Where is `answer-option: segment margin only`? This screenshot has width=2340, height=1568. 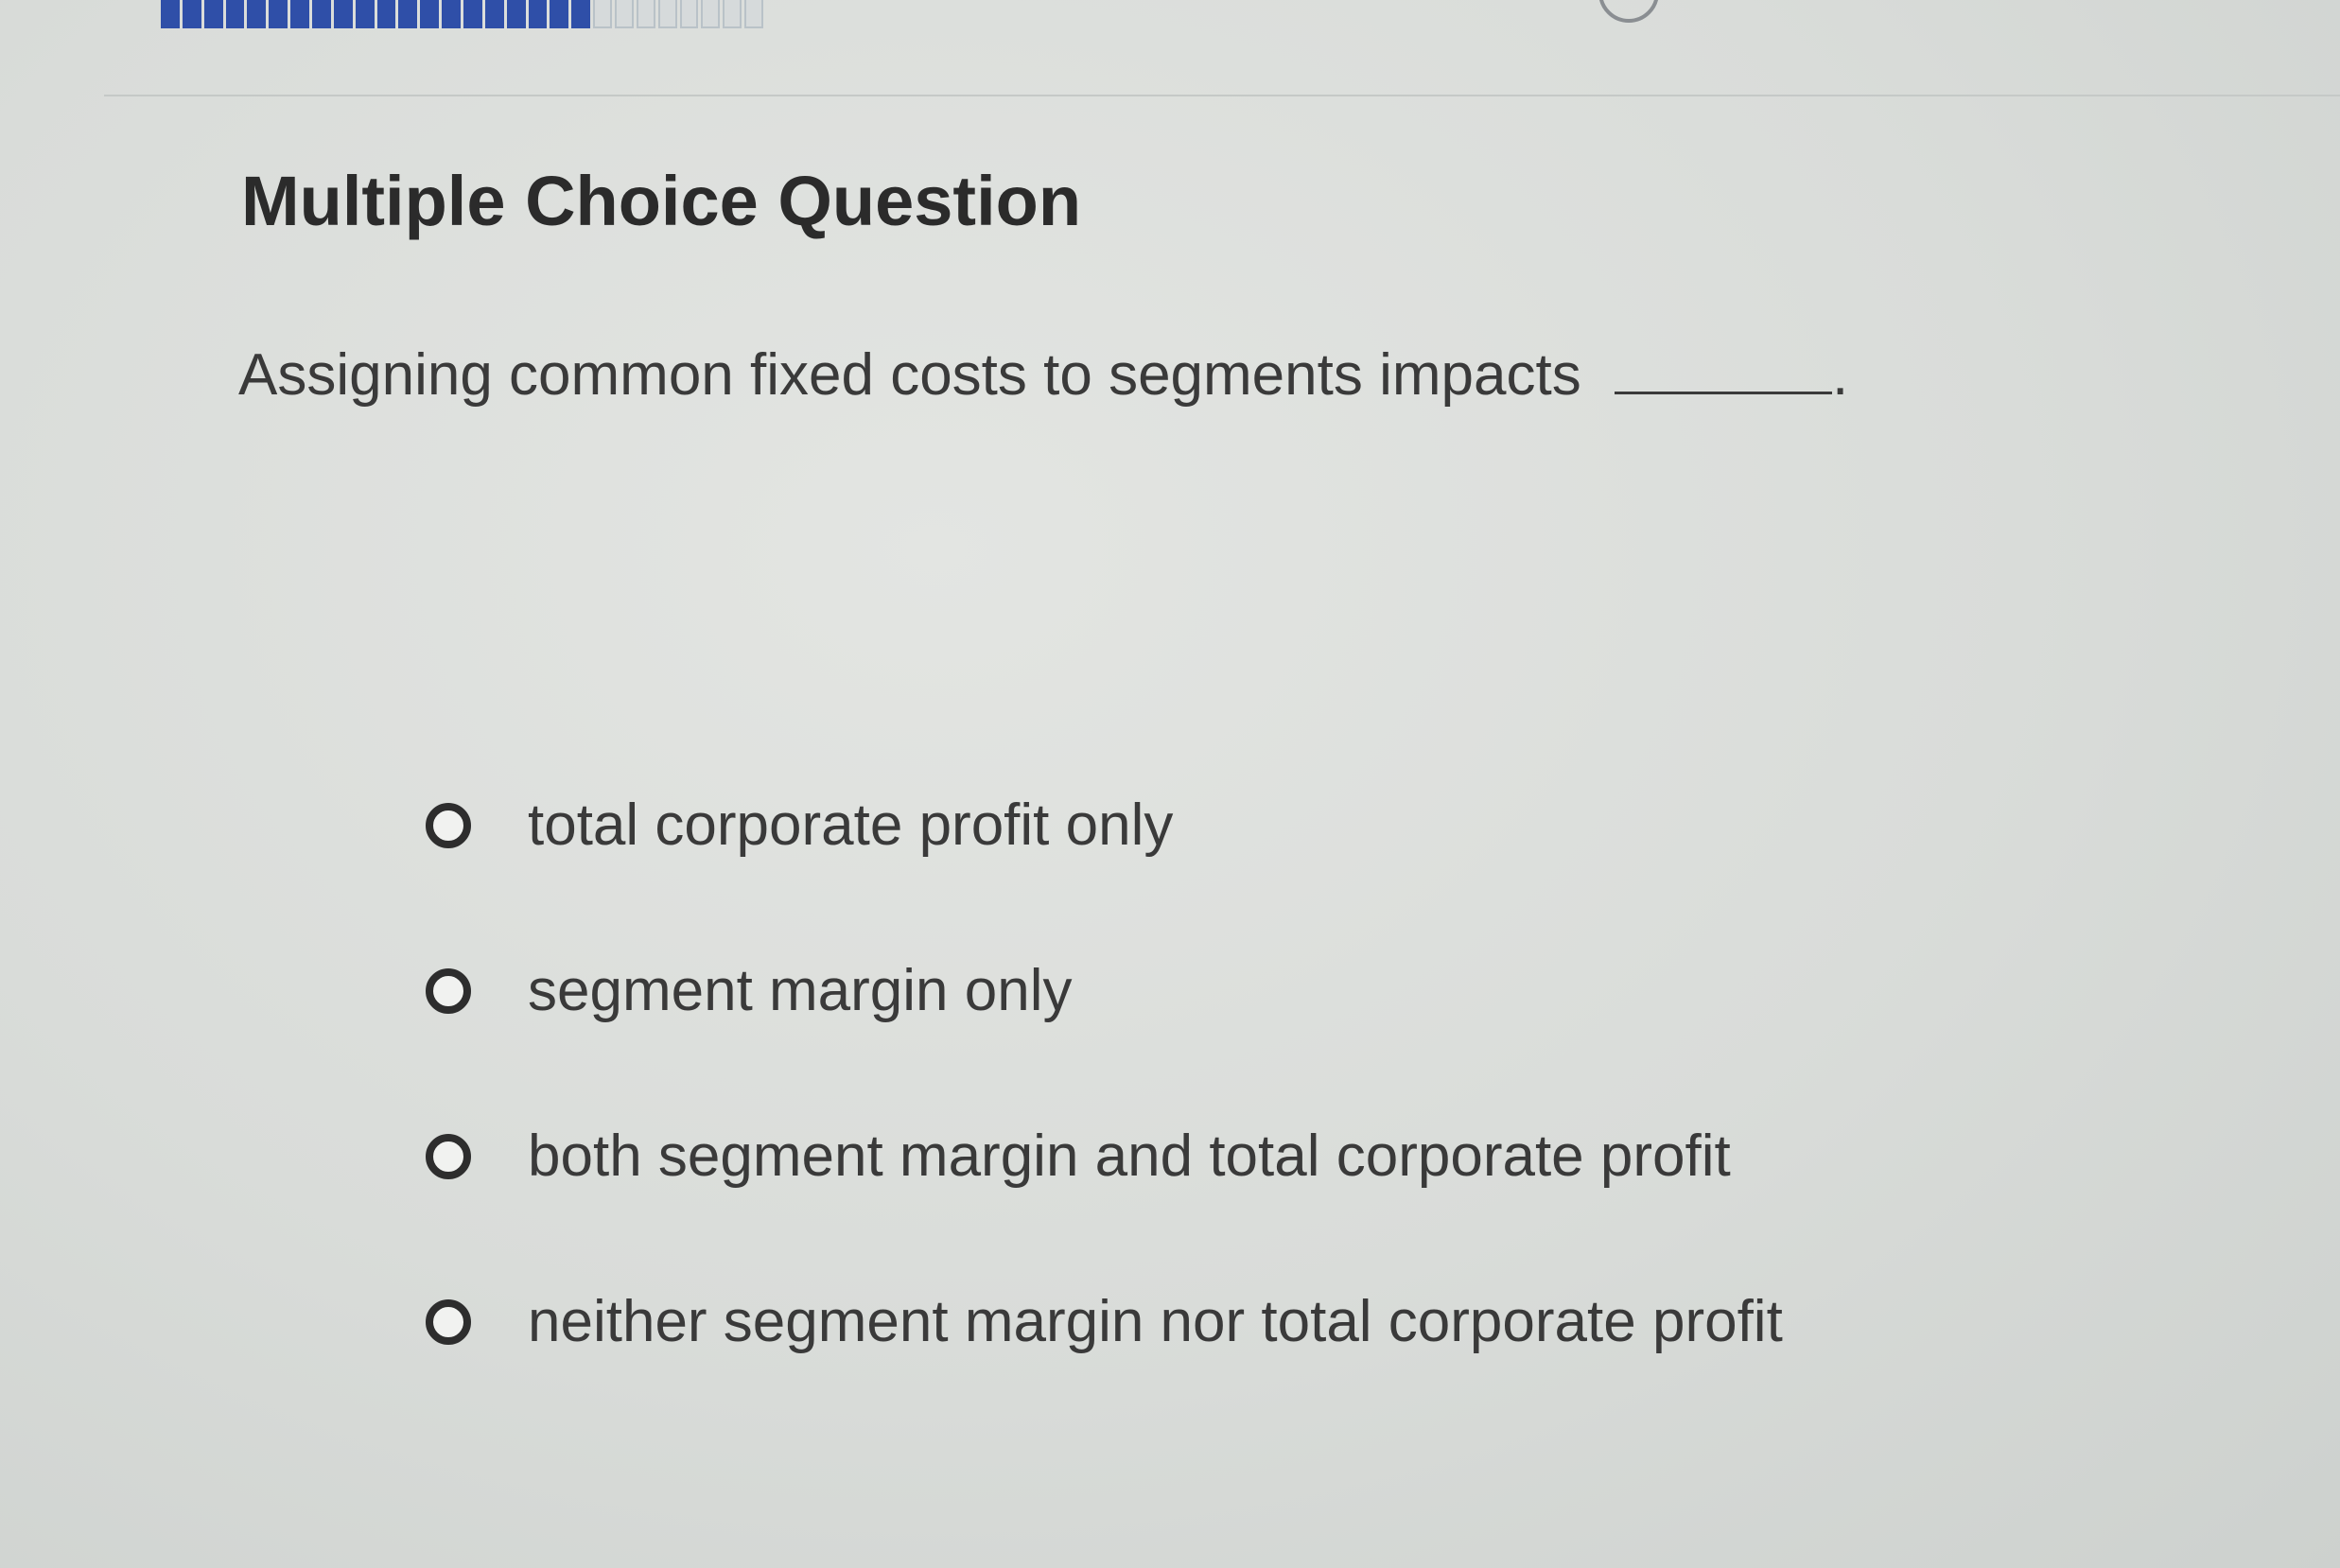
answer-option: segment margin only is located at coordinates (1324, 991).